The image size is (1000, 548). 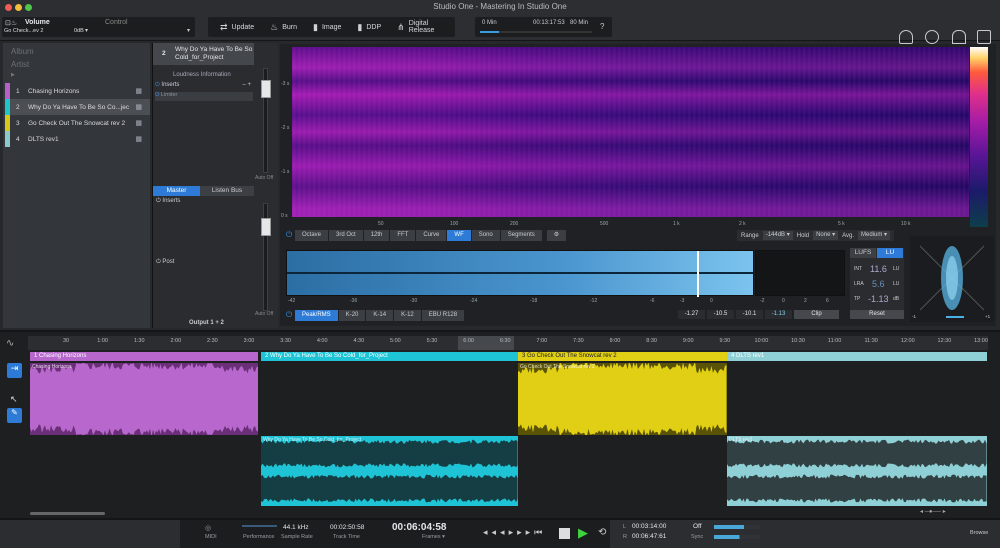 I want to click on mode-tab-wf: WF, so click(x=459, y=235).